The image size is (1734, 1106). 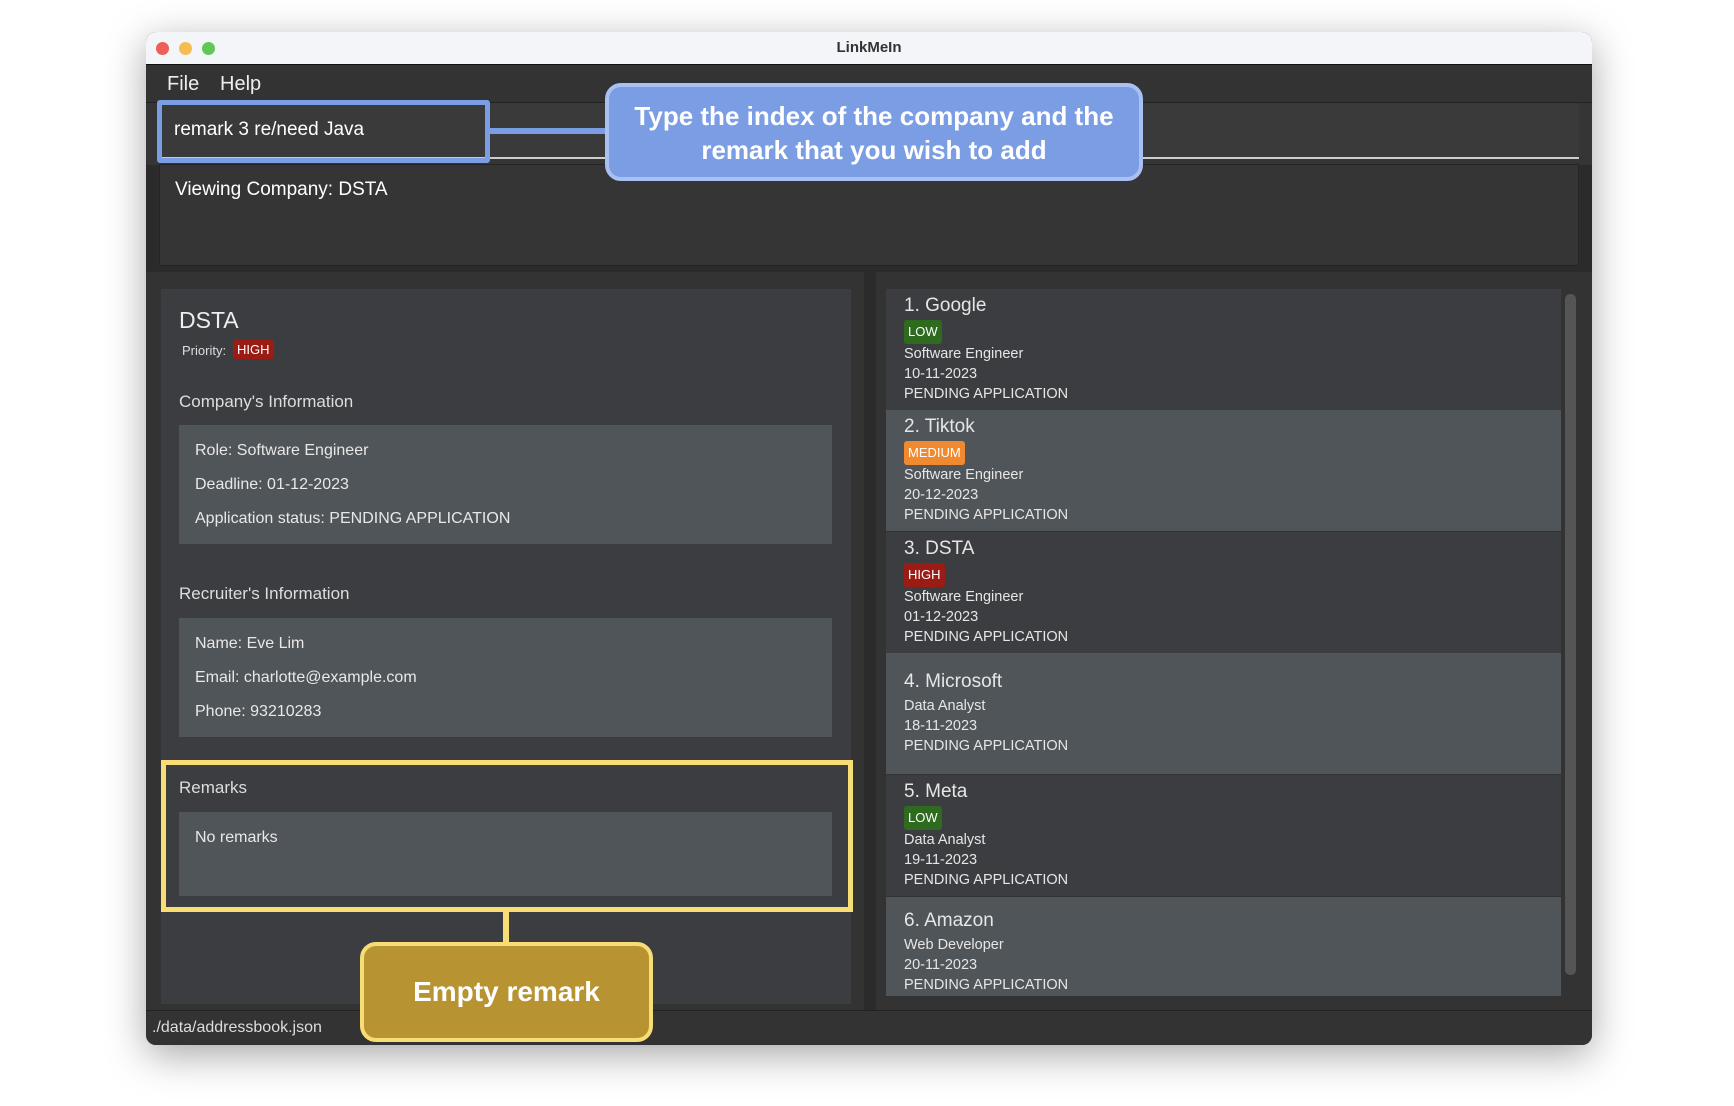 What do you see at coordinates (209, 320) in the screenshot?
I see `company-name: DSTA` at bounding box center [209, 320].